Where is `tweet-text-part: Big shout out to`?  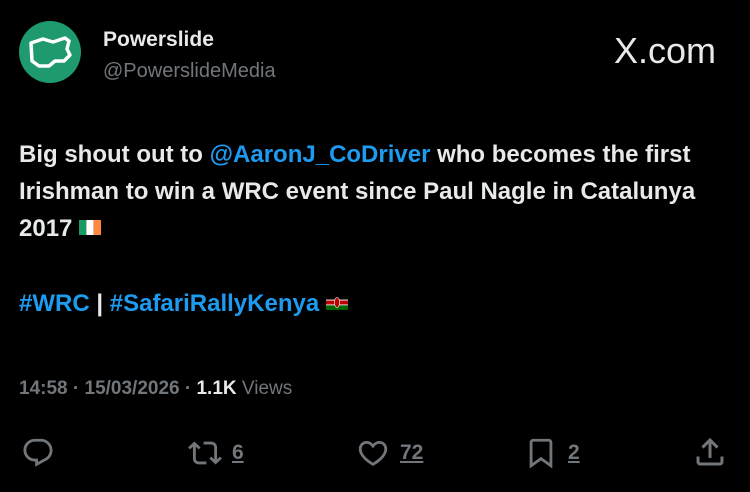
tweet-text-part: Big shout out to is located at coordinates (114, 154).